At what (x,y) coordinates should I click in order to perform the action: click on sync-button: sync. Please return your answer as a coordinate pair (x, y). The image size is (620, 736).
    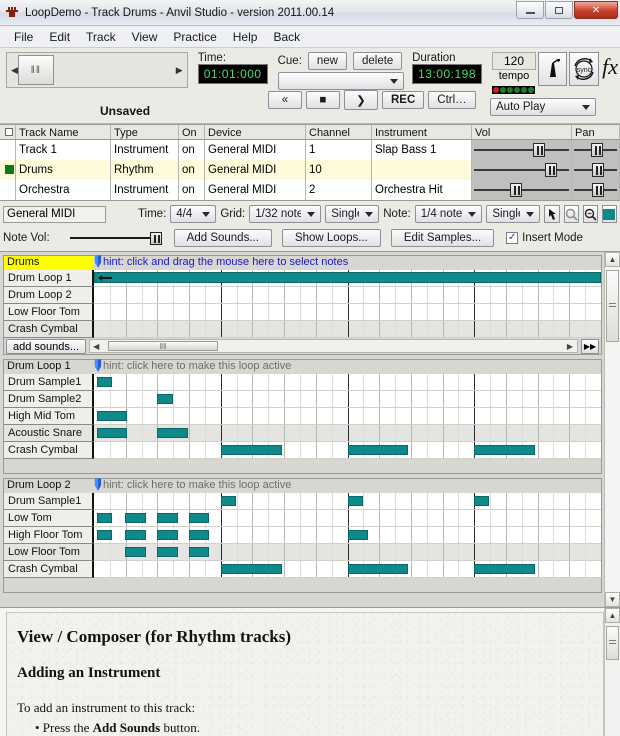
    Looking at the image, I should click on (584, 69).